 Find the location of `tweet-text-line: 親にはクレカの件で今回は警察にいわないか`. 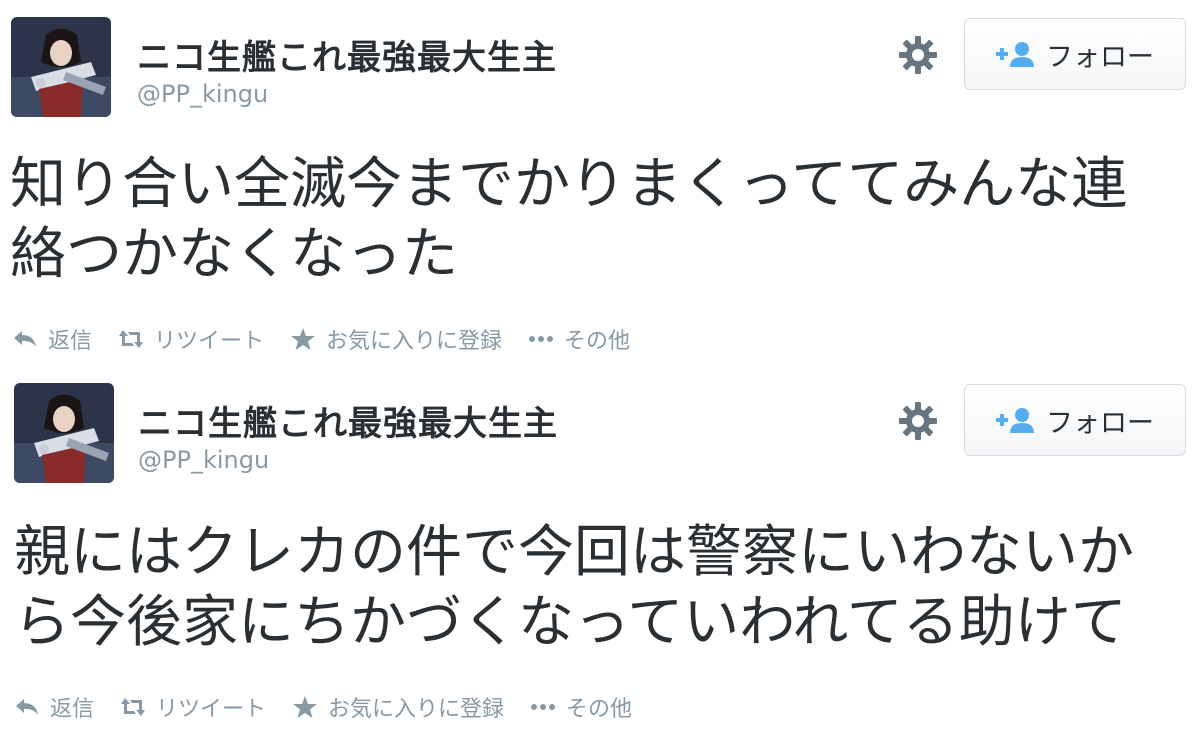

tweet-text-line: 親にはクレカの件で今回は警察にいわないか is located at coordinates (574, 552).